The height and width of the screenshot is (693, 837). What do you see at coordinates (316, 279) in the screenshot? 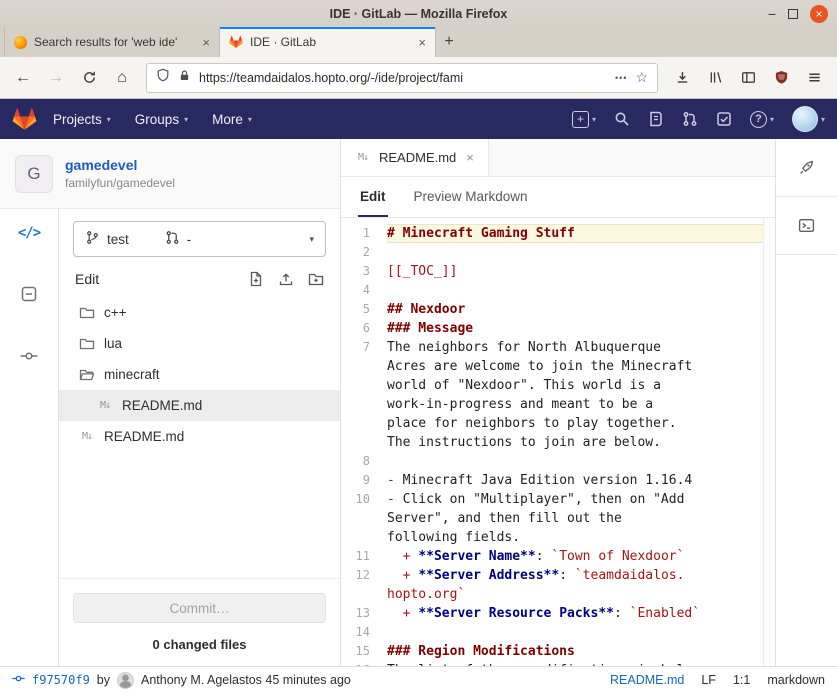
I see `new-folder-icon` at bounding box center [316, 279].